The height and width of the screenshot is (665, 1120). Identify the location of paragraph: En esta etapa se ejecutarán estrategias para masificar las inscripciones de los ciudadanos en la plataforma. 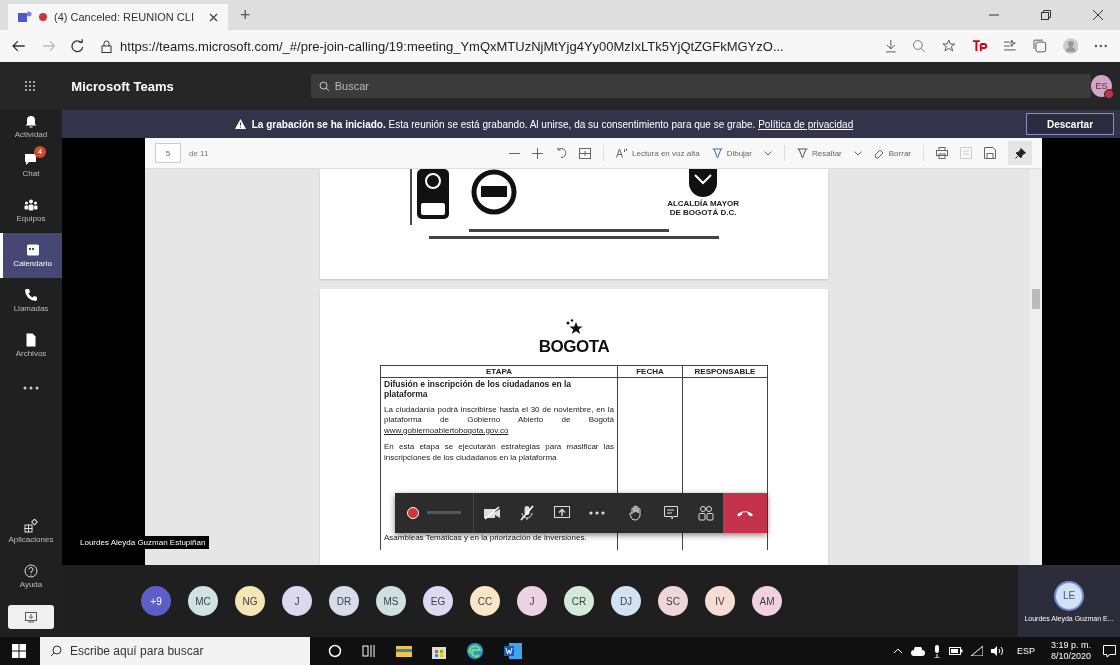
(499, 452).